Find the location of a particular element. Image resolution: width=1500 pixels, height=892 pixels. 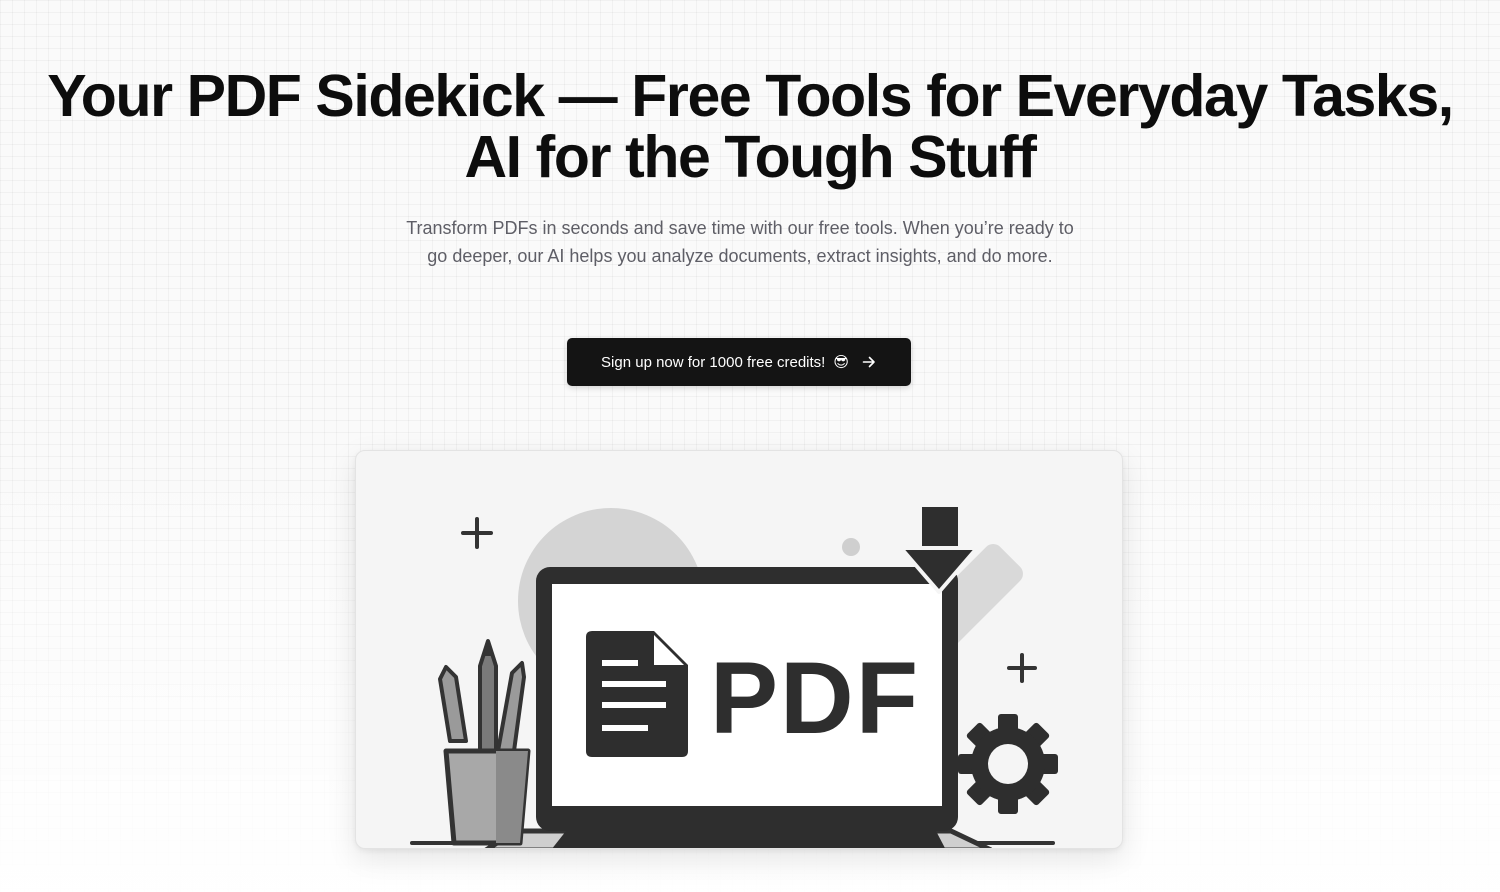

screen-pdf-text: PDF is located at coordinates (815, 698).